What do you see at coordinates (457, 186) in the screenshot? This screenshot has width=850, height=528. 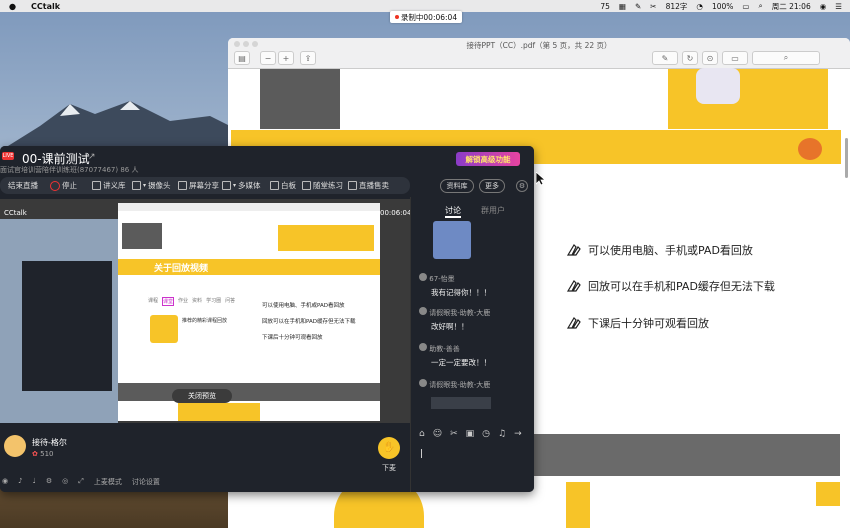 I see `material-library-button: 资料库` at bounding box center [457, 186].